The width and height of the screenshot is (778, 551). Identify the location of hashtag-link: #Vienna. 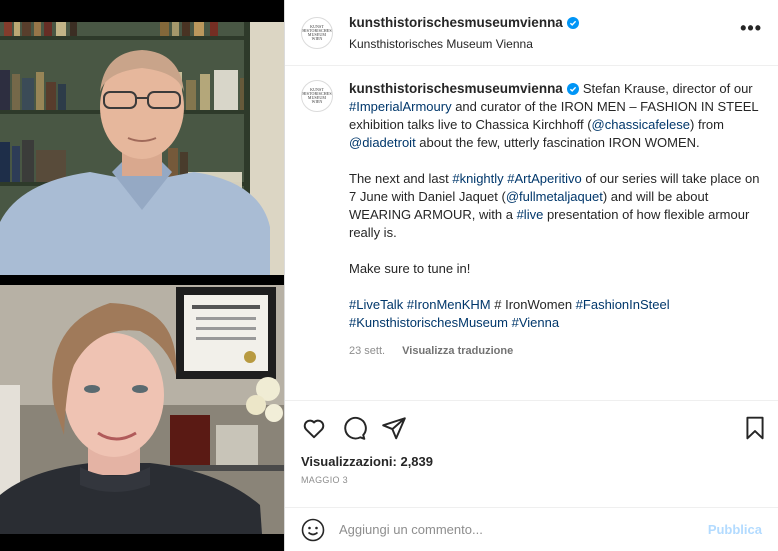
(535, 322).